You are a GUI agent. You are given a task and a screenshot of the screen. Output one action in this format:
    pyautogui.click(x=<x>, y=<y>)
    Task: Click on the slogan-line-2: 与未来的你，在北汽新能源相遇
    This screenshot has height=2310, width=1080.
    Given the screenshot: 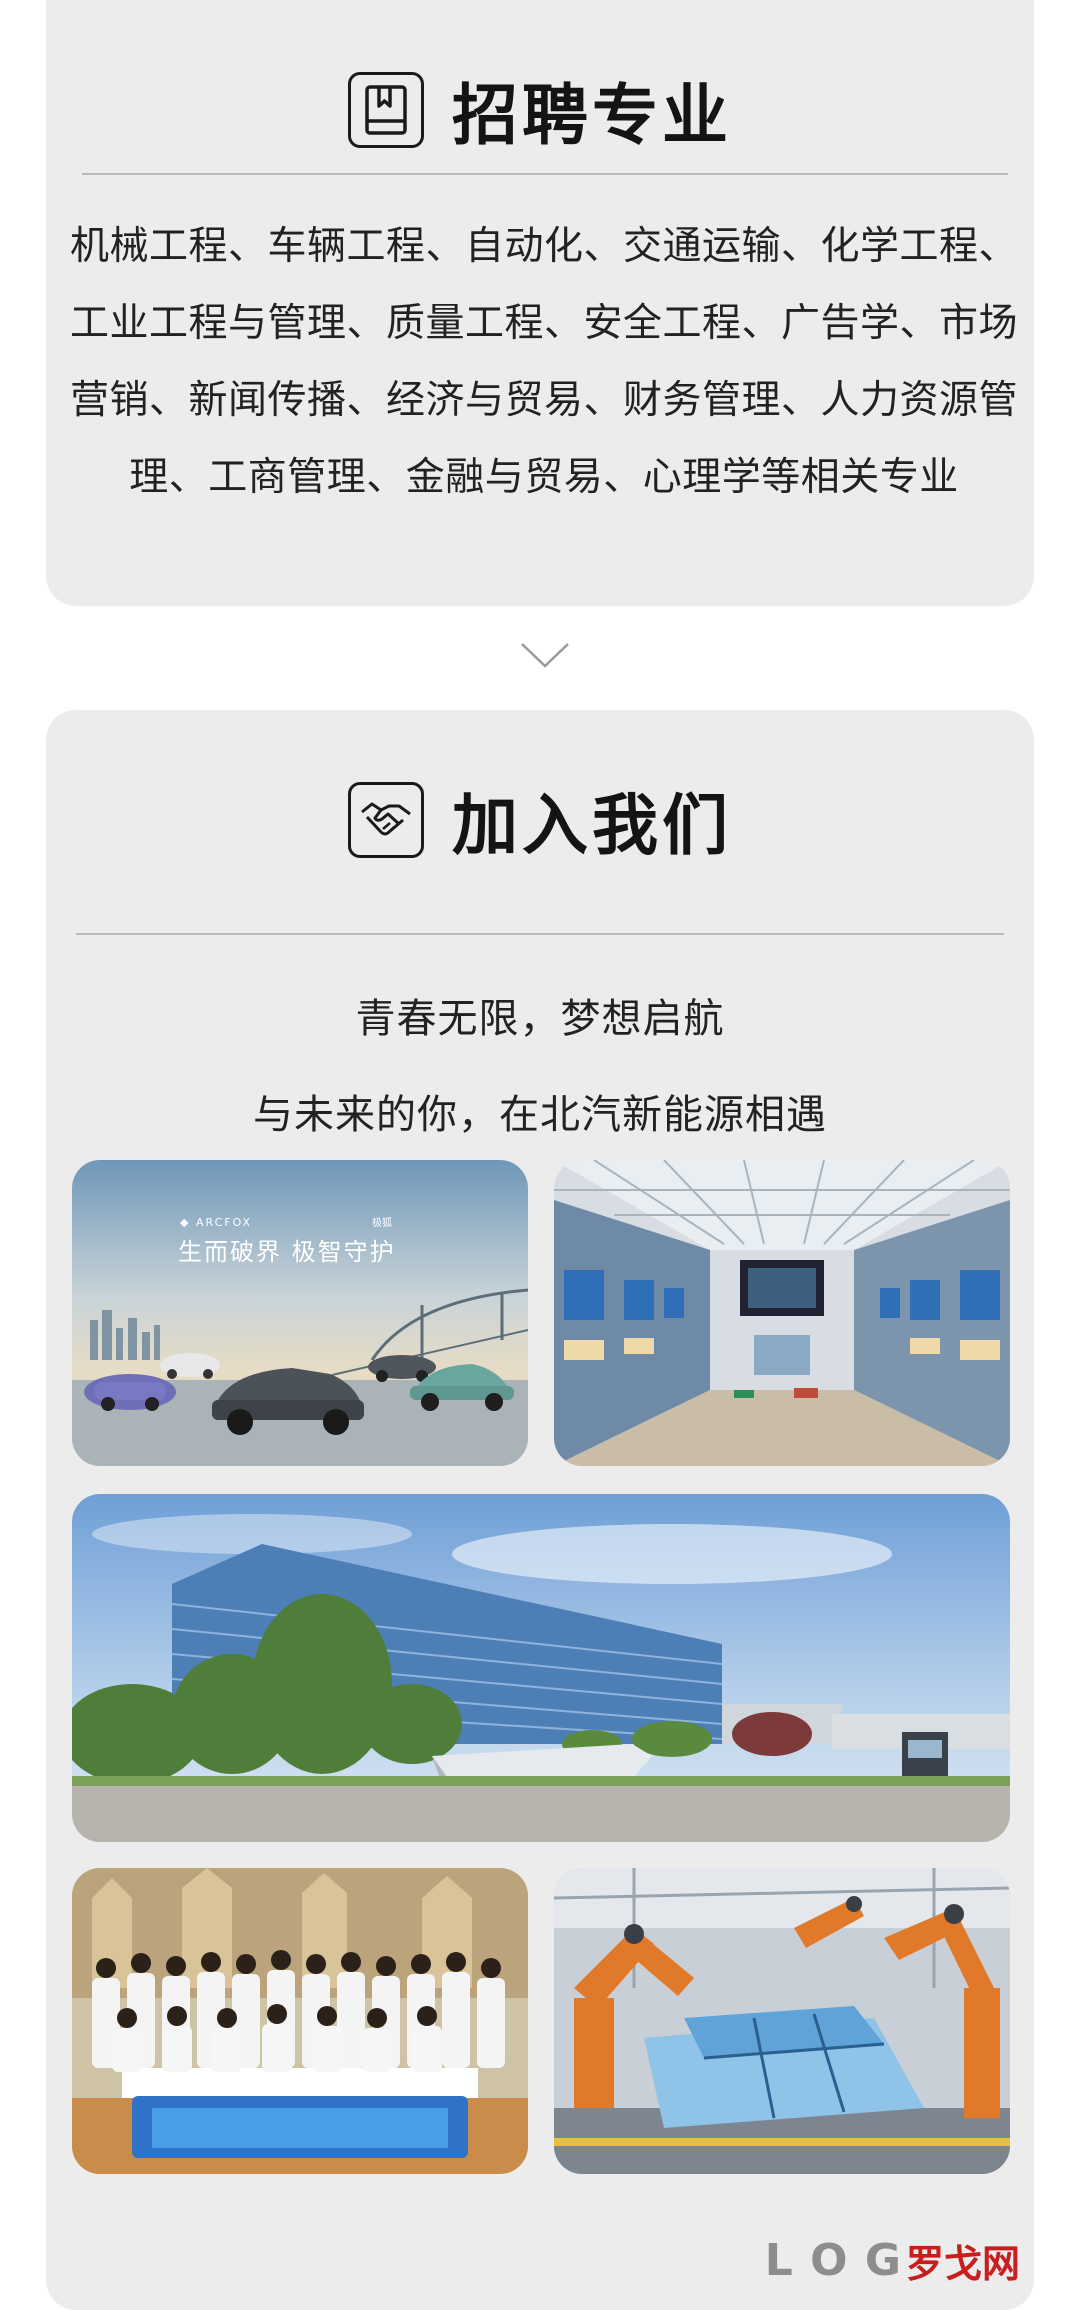 What is the action you would take?
    pyautogui.click(x=540, y=1115)
    